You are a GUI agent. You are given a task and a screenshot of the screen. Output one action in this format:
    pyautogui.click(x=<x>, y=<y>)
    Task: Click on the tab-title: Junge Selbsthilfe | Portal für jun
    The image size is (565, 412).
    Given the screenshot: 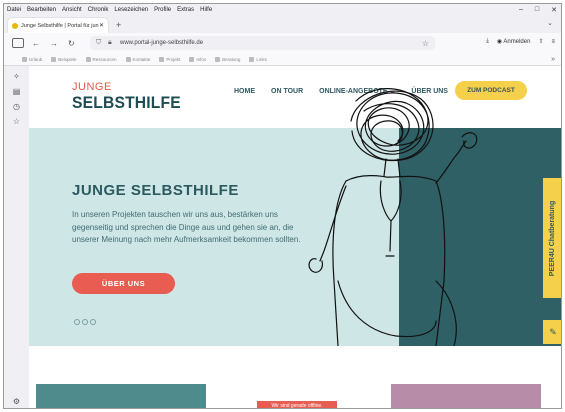 What is the action you would take?
    pyautogui.click(x=60, y=25)
    